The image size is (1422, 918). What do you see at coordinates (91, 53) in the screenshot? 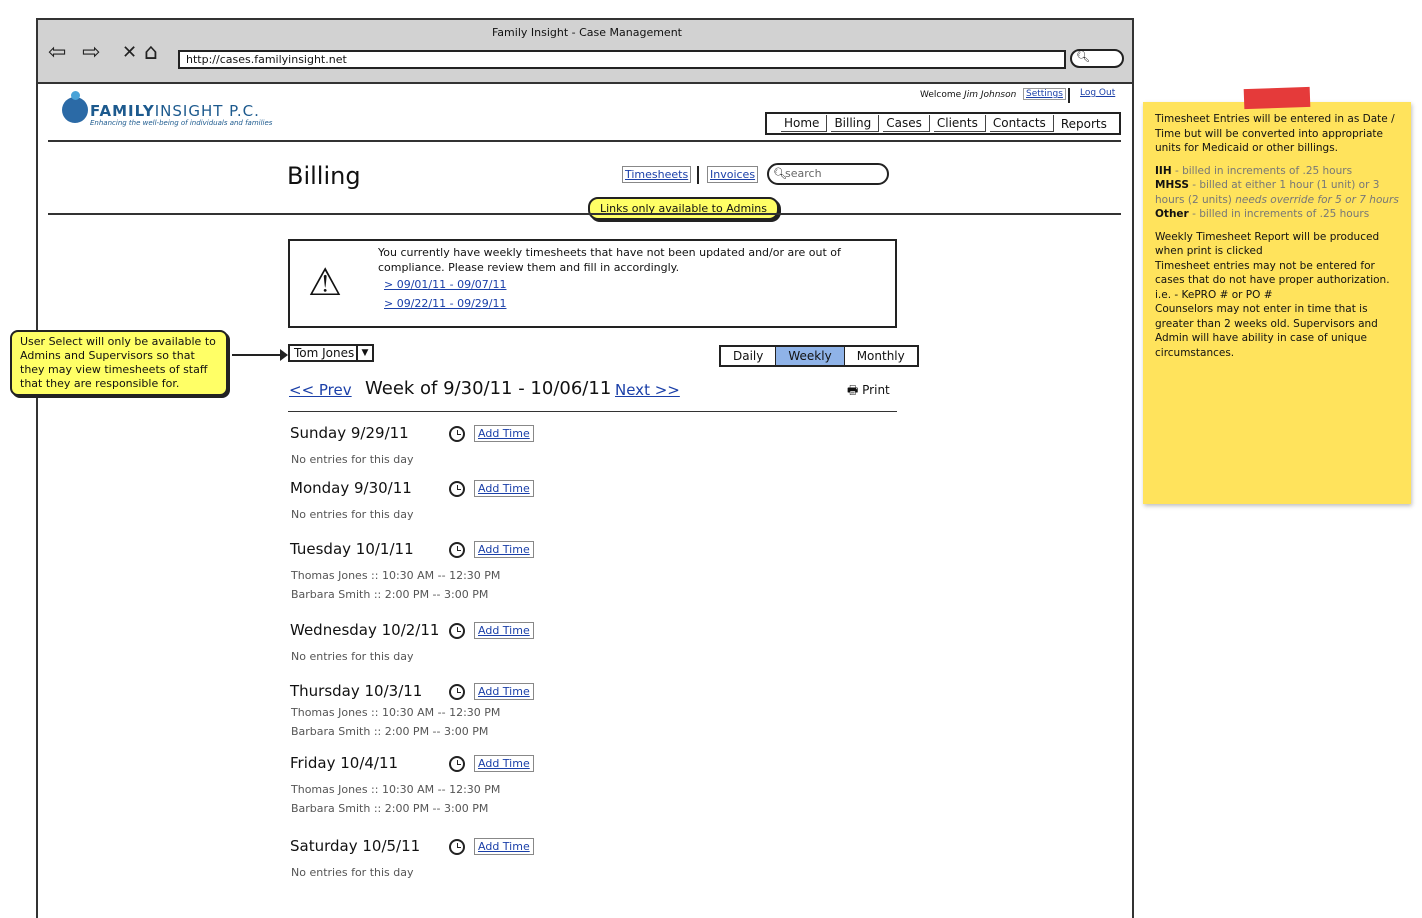
I see `forward-icon: ⇨` at bounding box center [91, 53].